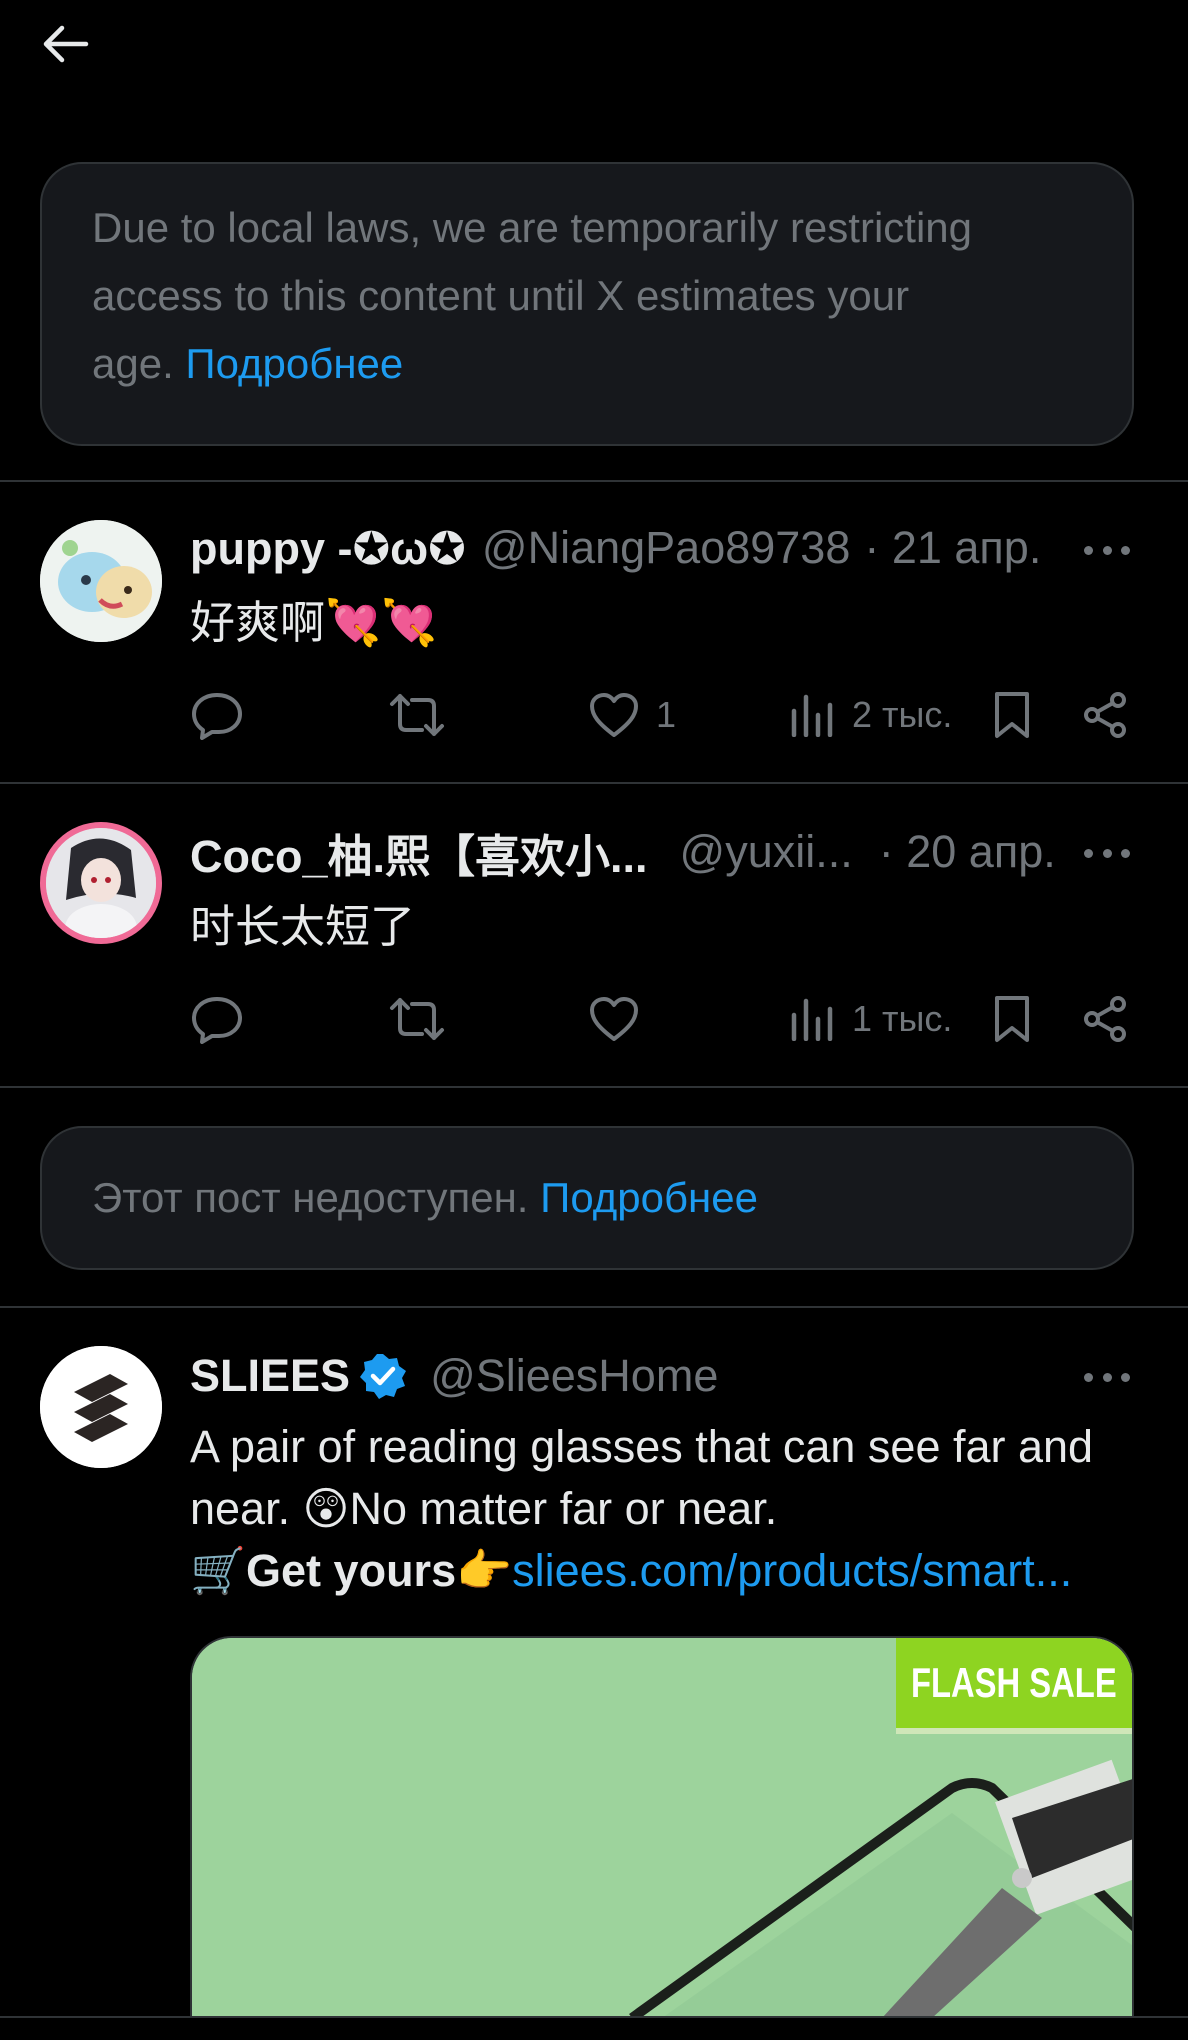 The height and width of the screenshot is (2040, 1188). Describe the element at coordinates (270, 1376) in the screenshot. I see `author-name: SLIEES` at that location.